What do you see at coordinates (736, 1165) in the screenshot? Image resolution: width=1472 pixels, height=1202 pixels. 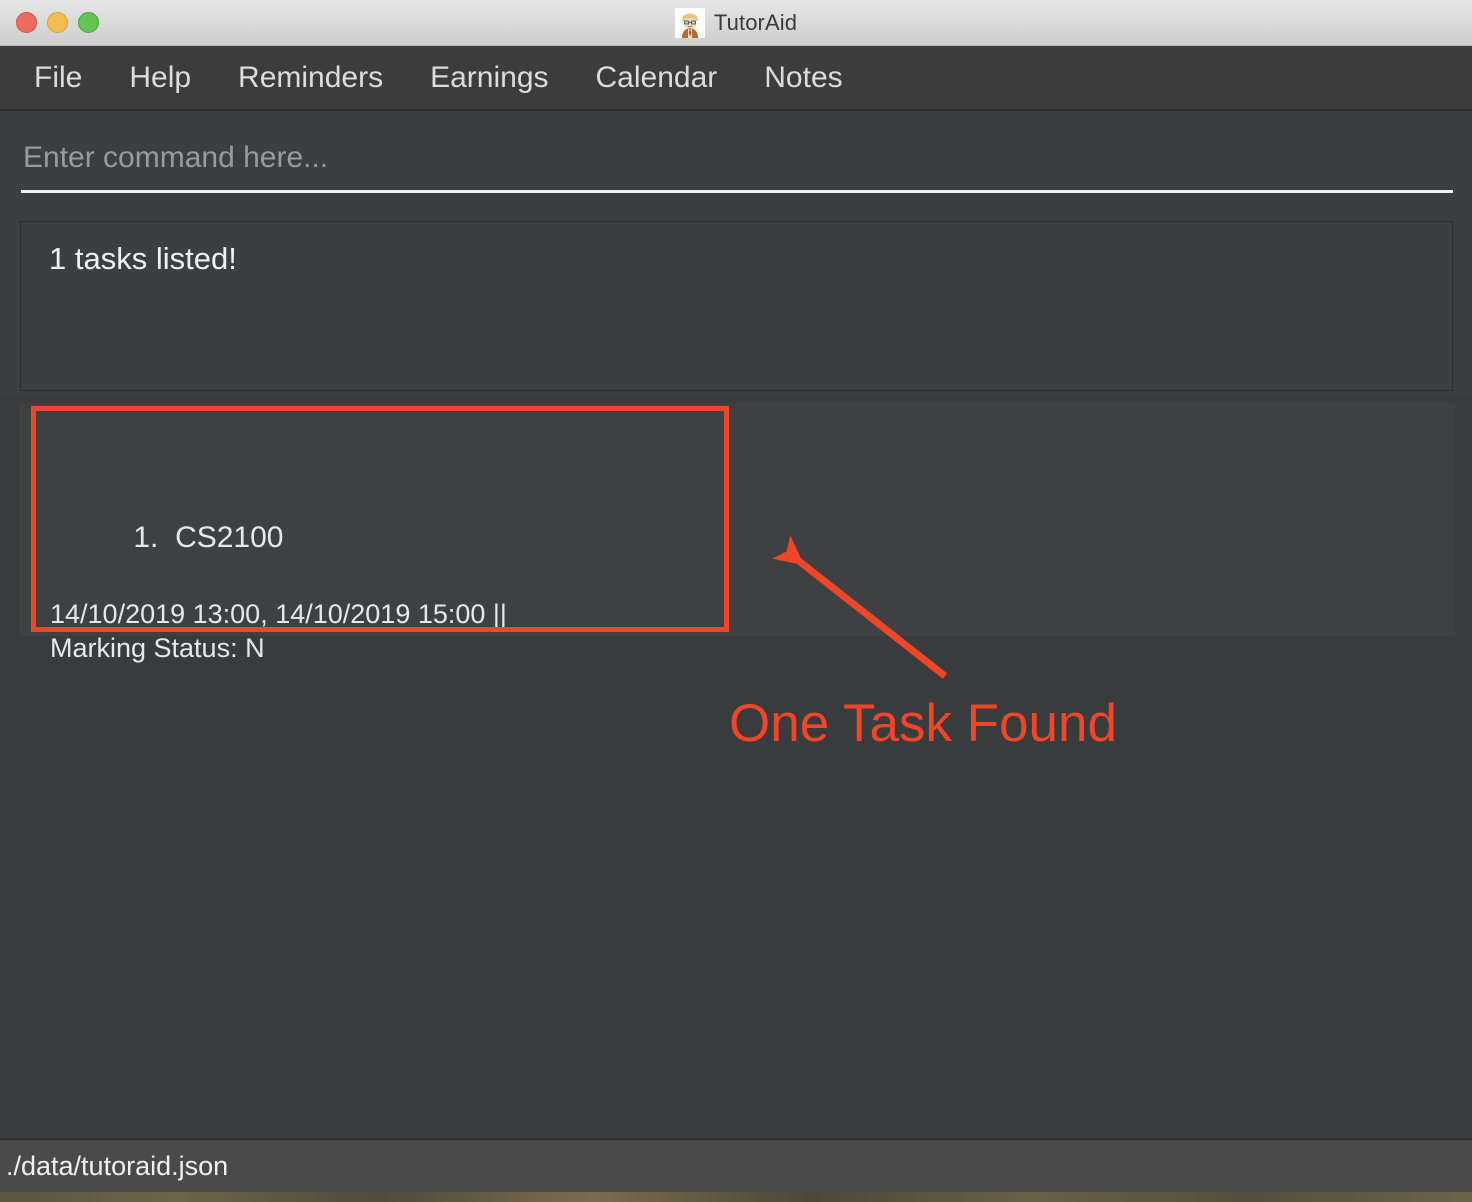 I see `status-bar: ./data/tutoraid.json` at bounding box center [736, 1165].